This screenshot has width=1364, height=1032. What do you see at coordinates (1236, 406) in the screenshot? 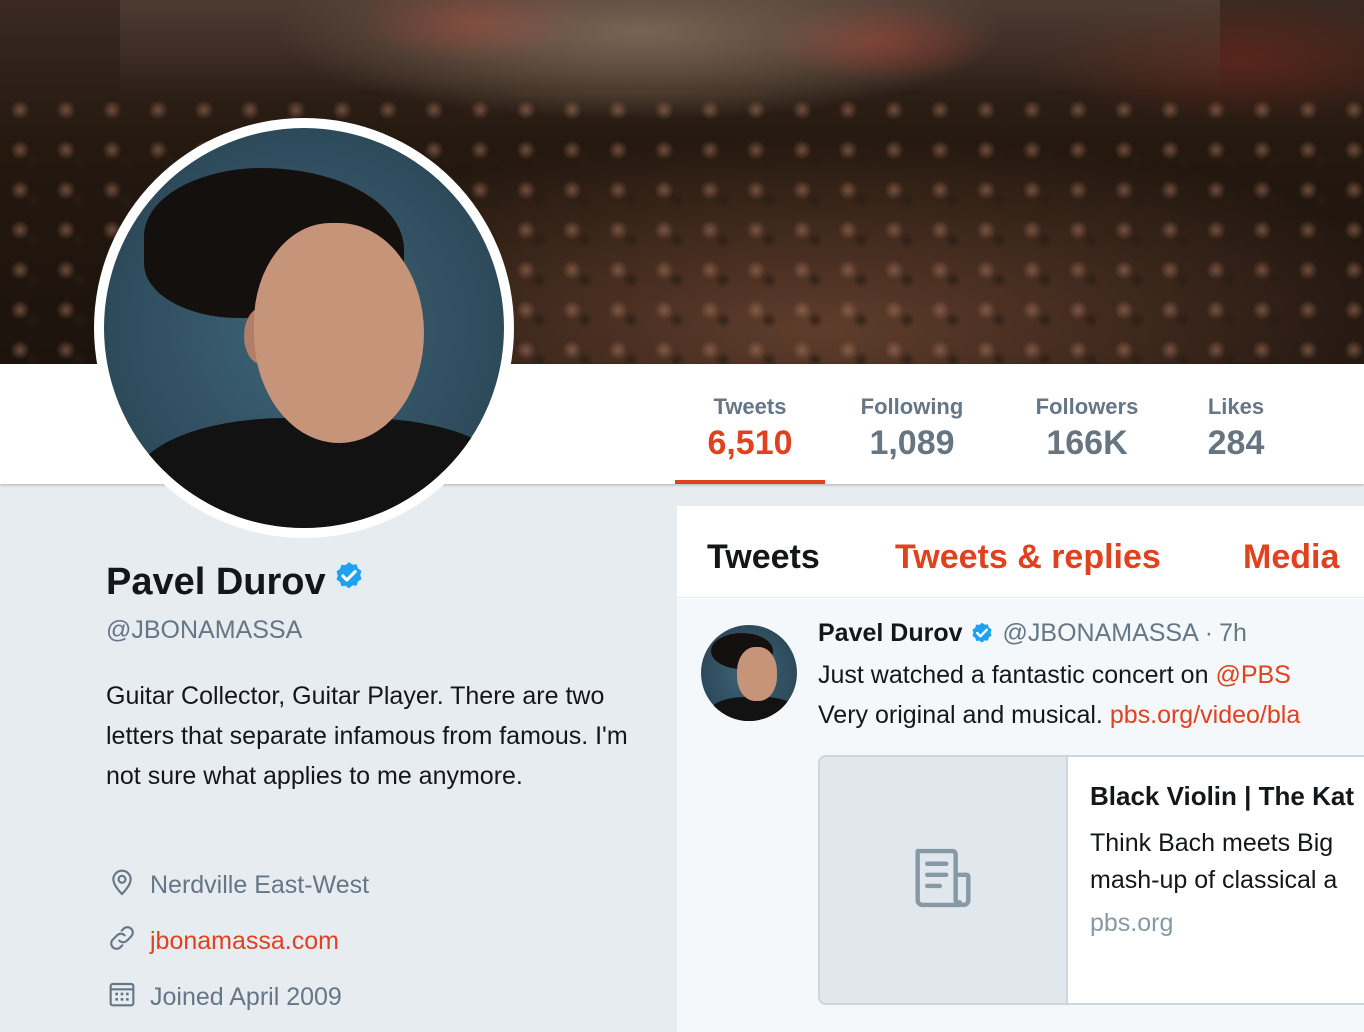
I see `stat-label: Likes` at bounding box center [1236, 406].